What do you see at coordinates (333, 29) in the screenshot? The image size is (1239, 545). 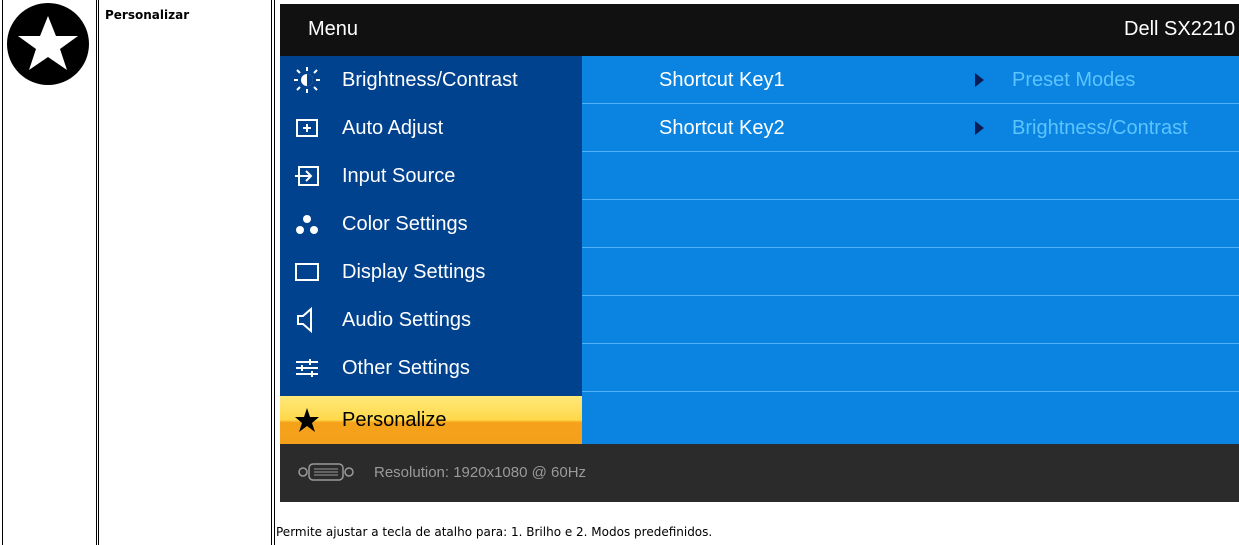 I see `menu-title: Menu` at bounding box center [333, 29].